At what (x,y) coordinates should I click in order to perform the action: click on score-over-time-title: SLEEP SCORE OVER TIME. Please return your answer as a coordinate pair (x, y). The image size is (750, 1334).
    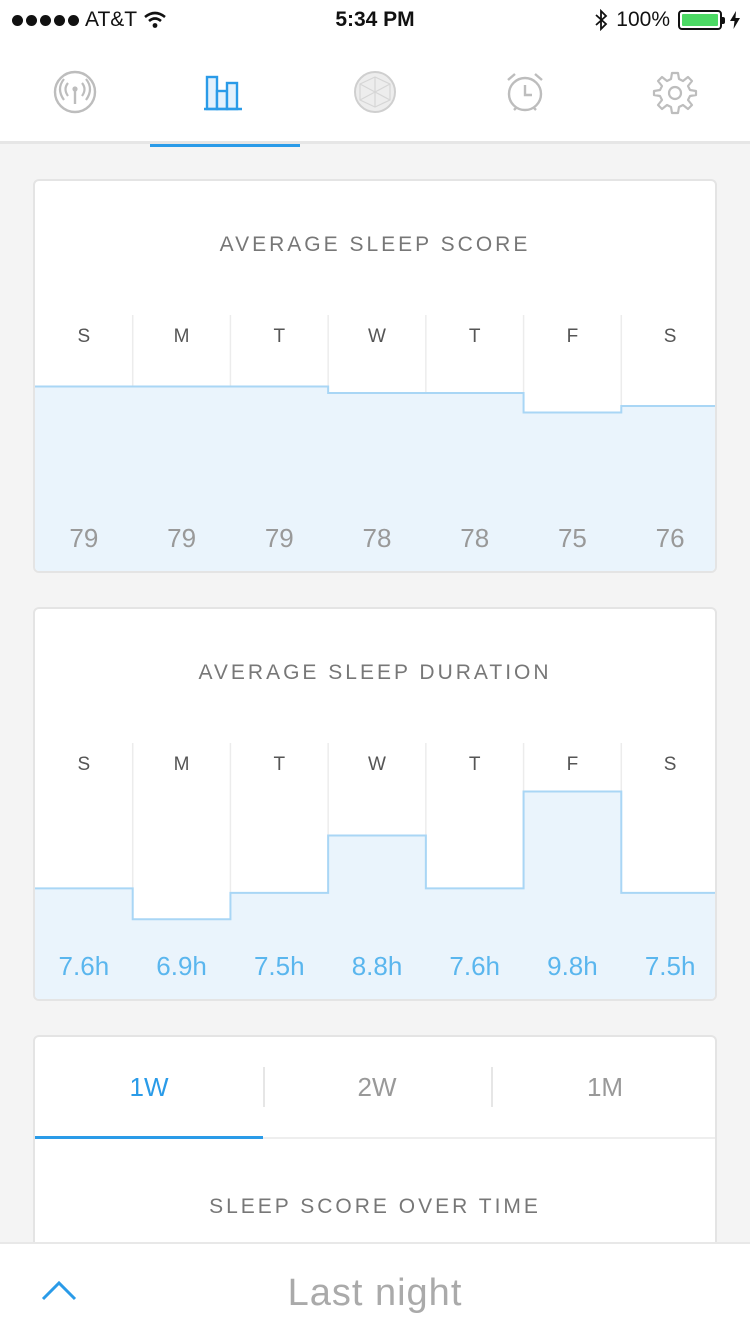
    Looking at the image, I should click on (375, 1206).